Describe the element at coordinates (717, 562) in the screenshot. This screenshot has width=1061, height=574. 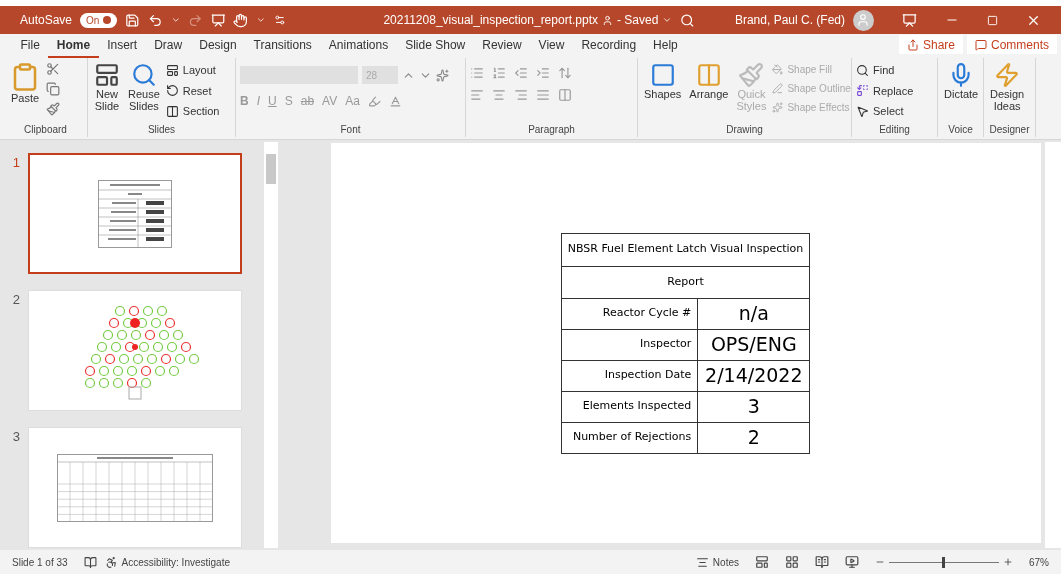
I see `notes-button: Notes` at that location.